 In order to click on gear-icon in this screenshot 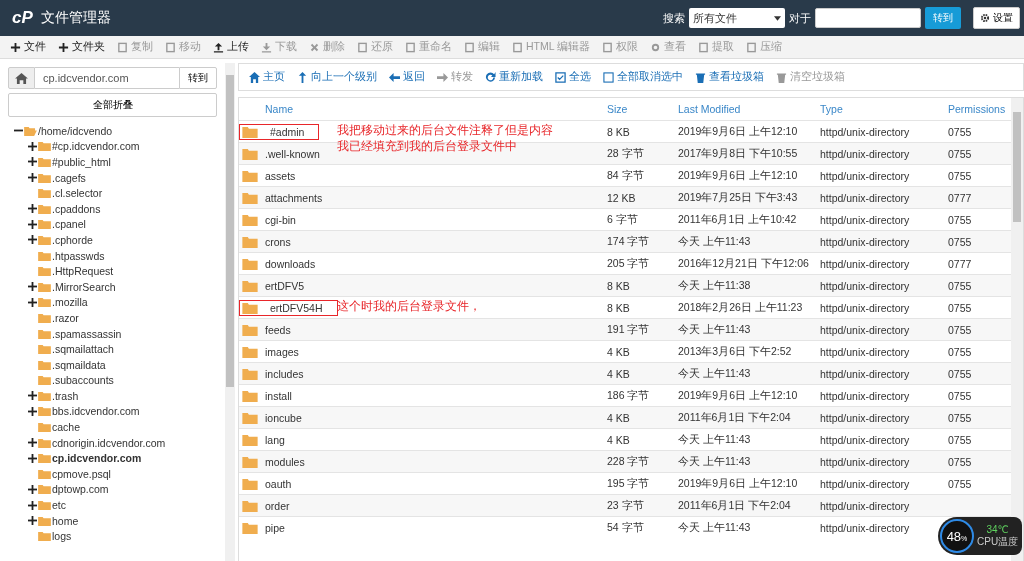, I will do `click(985, 18)`.